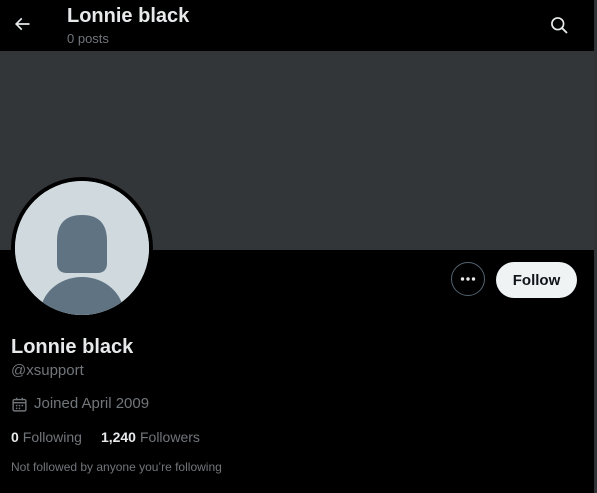 The height and width of the screenshot is (493, 597). I want to click on profile-header: Lonnie black 0 posts, so click(298, 25).